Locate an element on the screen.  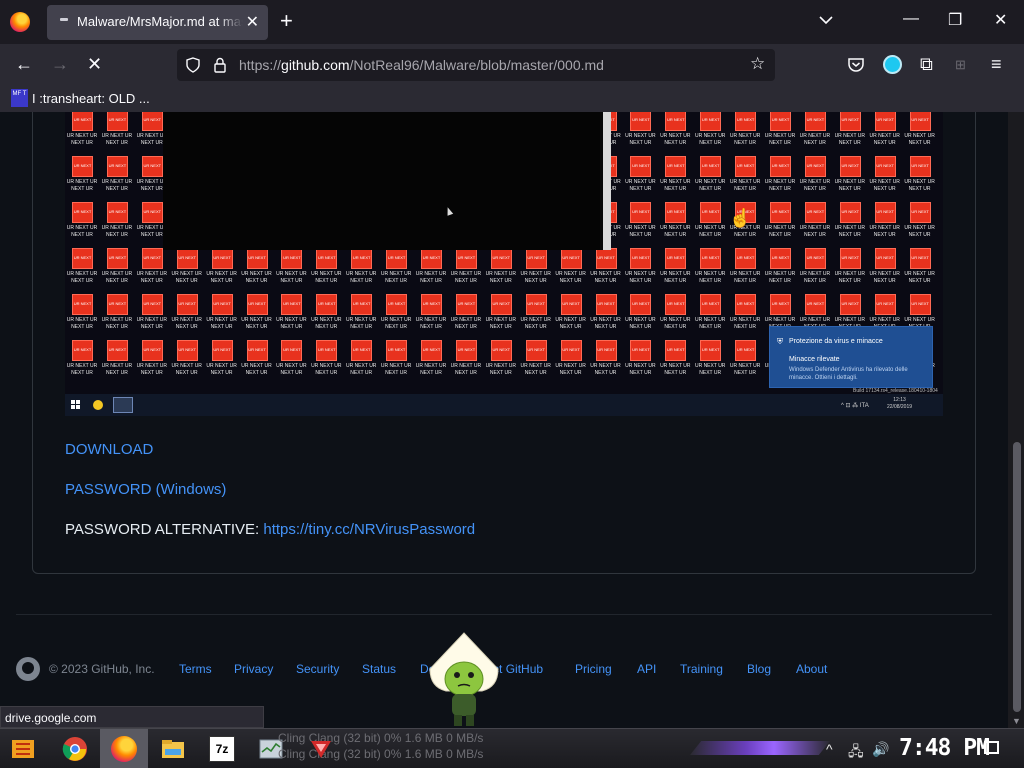
page-scrollbar: ▼ is located at coordinates (1016, 420).